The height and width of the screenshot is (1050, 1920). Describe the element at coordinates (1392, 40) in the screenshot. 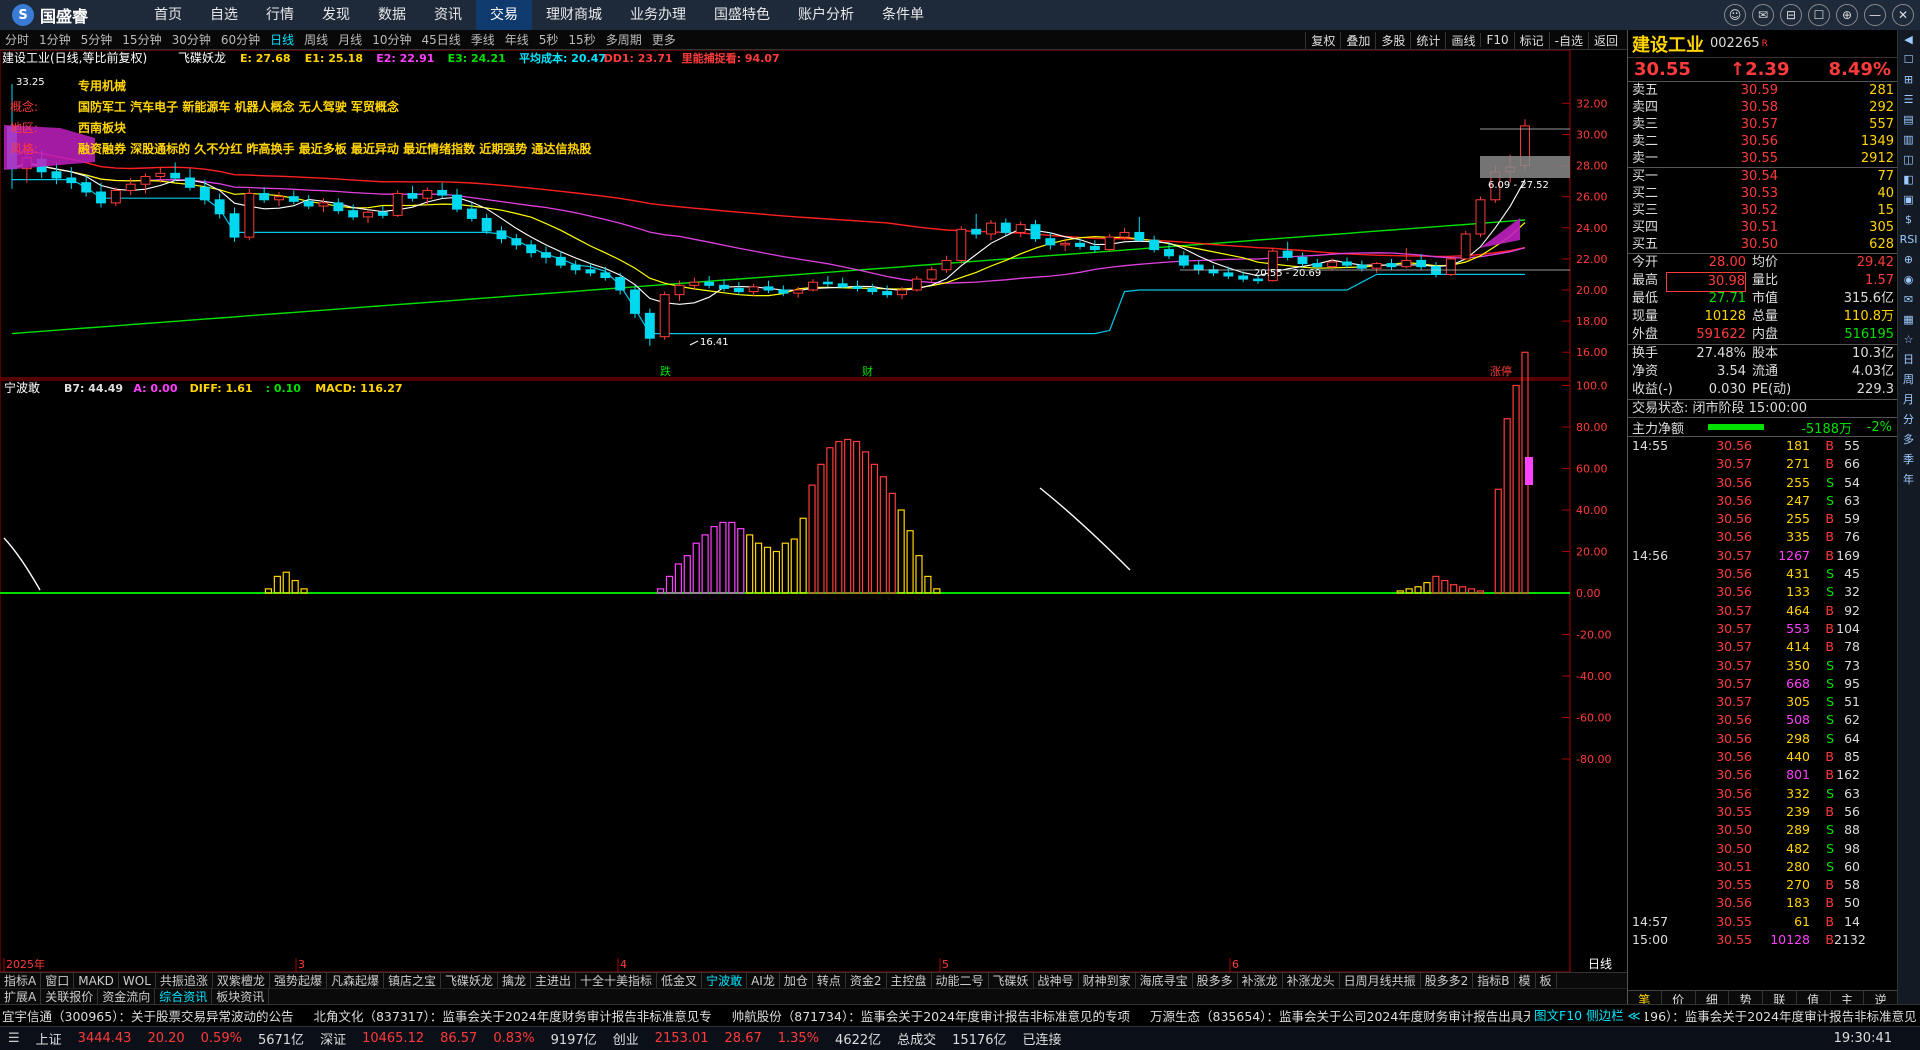

I see `tool-button-2: 多股` at that location.